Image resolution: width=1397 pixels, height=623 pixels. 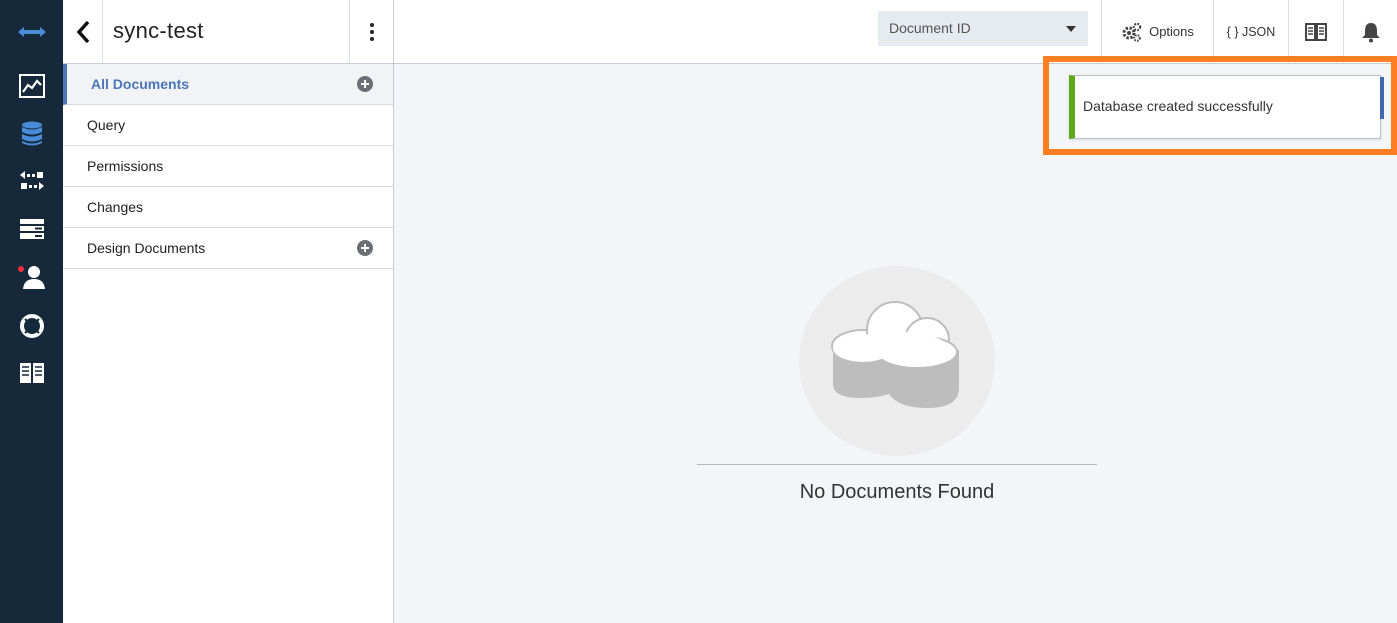 What do you see at coordinates (228, 125) in the screenshot?
I see `sidebar-item-query: Query` at bounding box center [228, 125].